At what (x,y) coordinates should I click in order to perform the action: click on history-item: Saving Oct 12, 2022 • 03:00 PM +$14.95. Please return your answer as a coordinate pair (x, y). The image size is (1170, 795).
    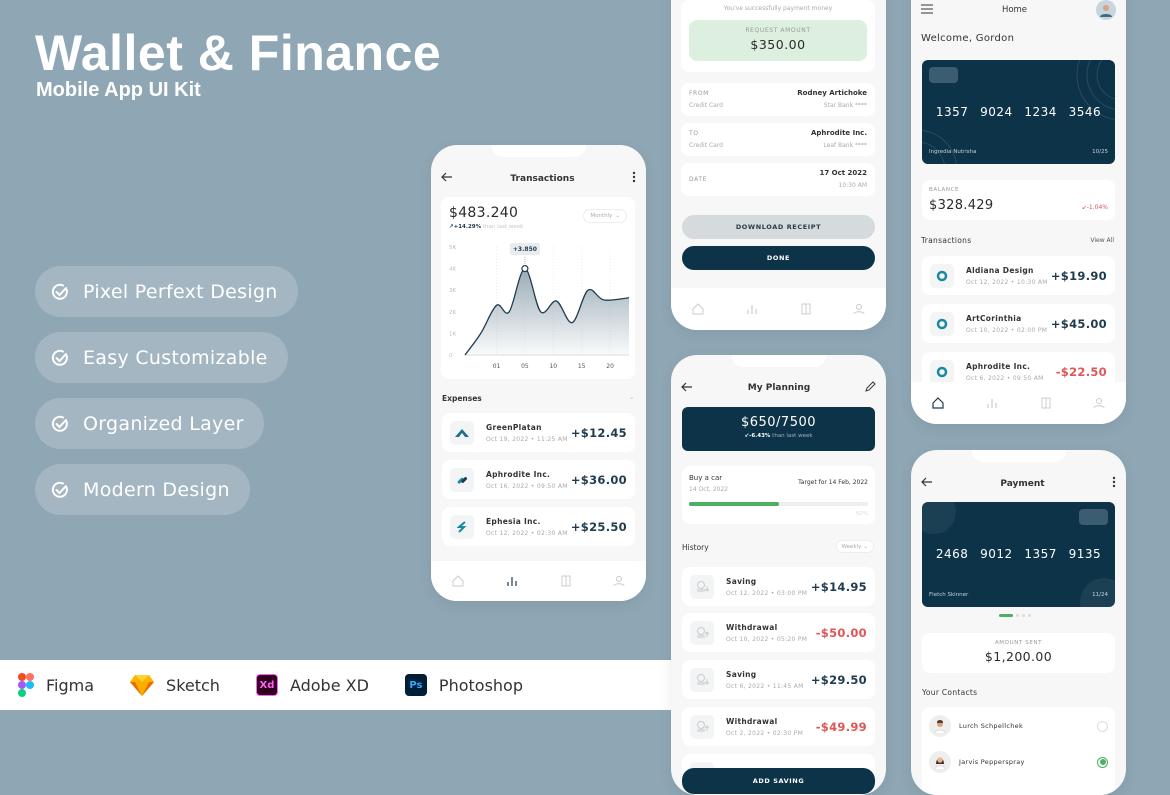
    Looking at the image, I should click on (778, 586).